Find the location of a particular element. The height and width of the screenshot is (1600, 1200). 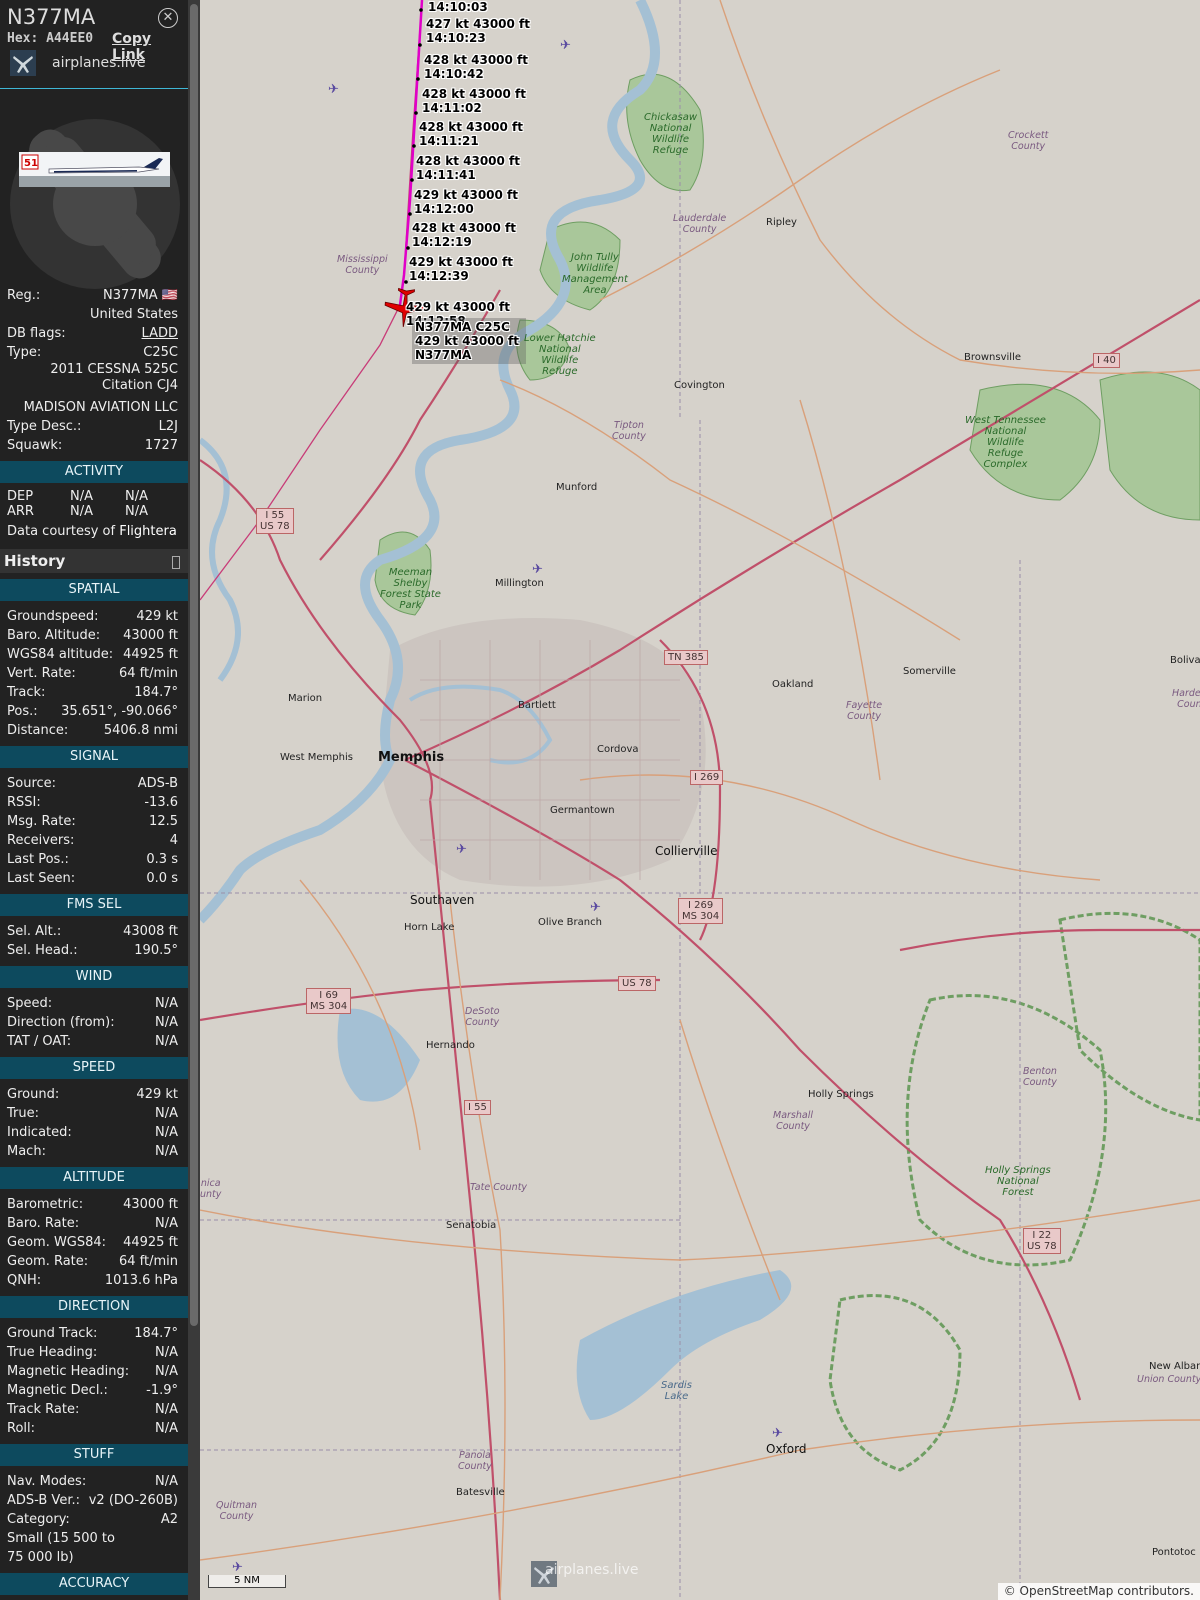

track-label-time: 14:11:21 is located at coordinates (449, 141).